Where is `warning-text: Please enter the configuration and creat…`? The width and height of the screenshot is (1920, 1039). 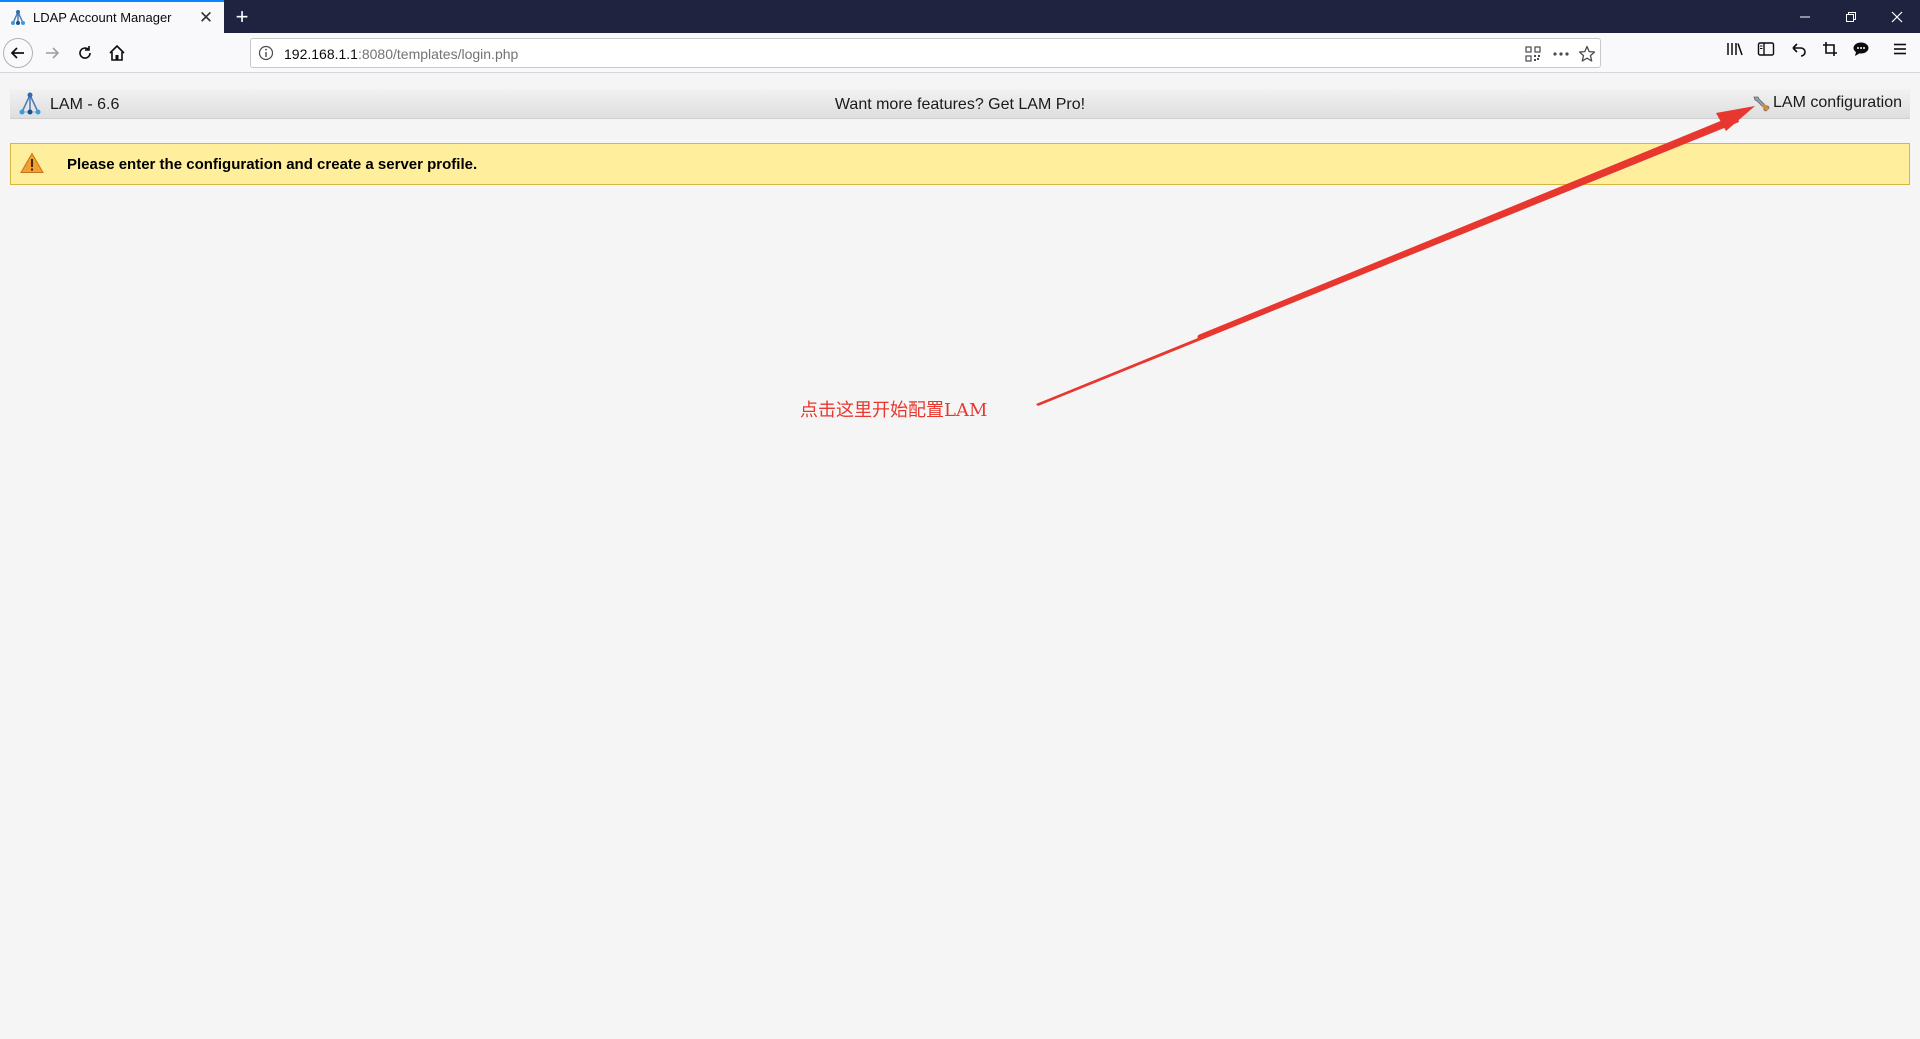 warning-text: Please enter the configuration and creat… is located at coordinates (272, 164).